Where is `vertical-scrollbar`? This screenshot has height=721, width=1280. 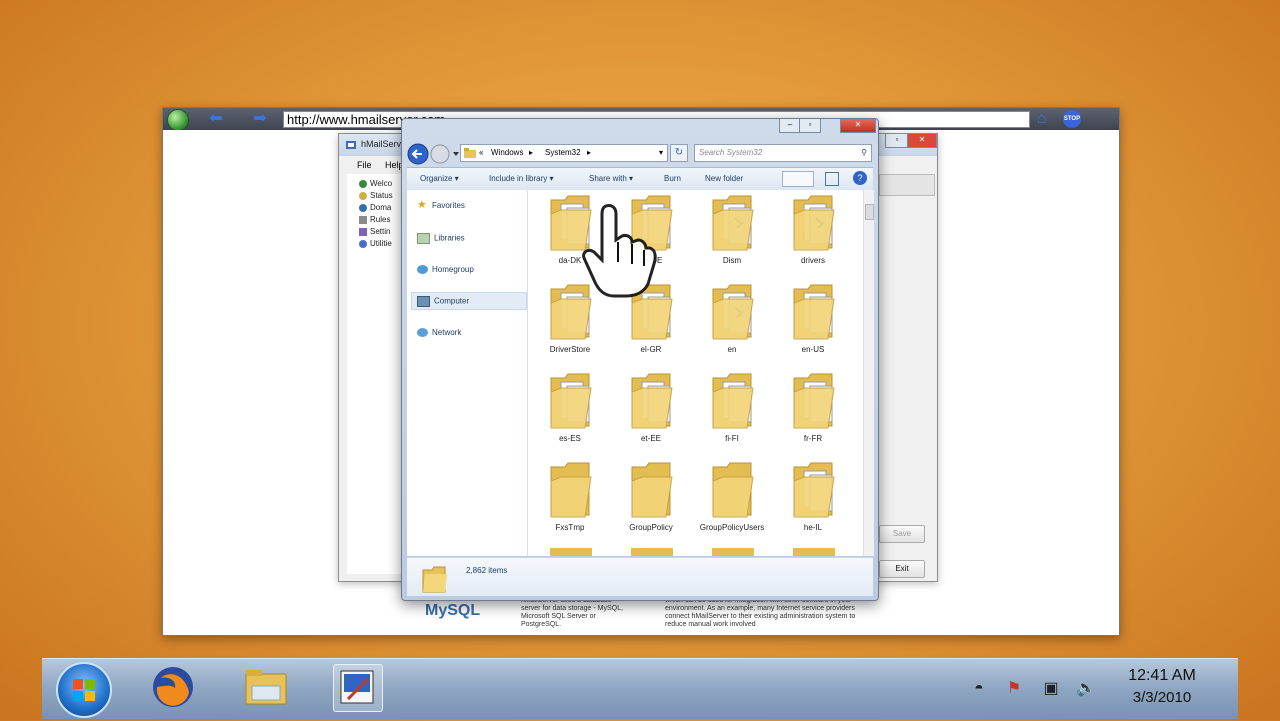
vertical-scrollbar is located at coordinates (868, 373).